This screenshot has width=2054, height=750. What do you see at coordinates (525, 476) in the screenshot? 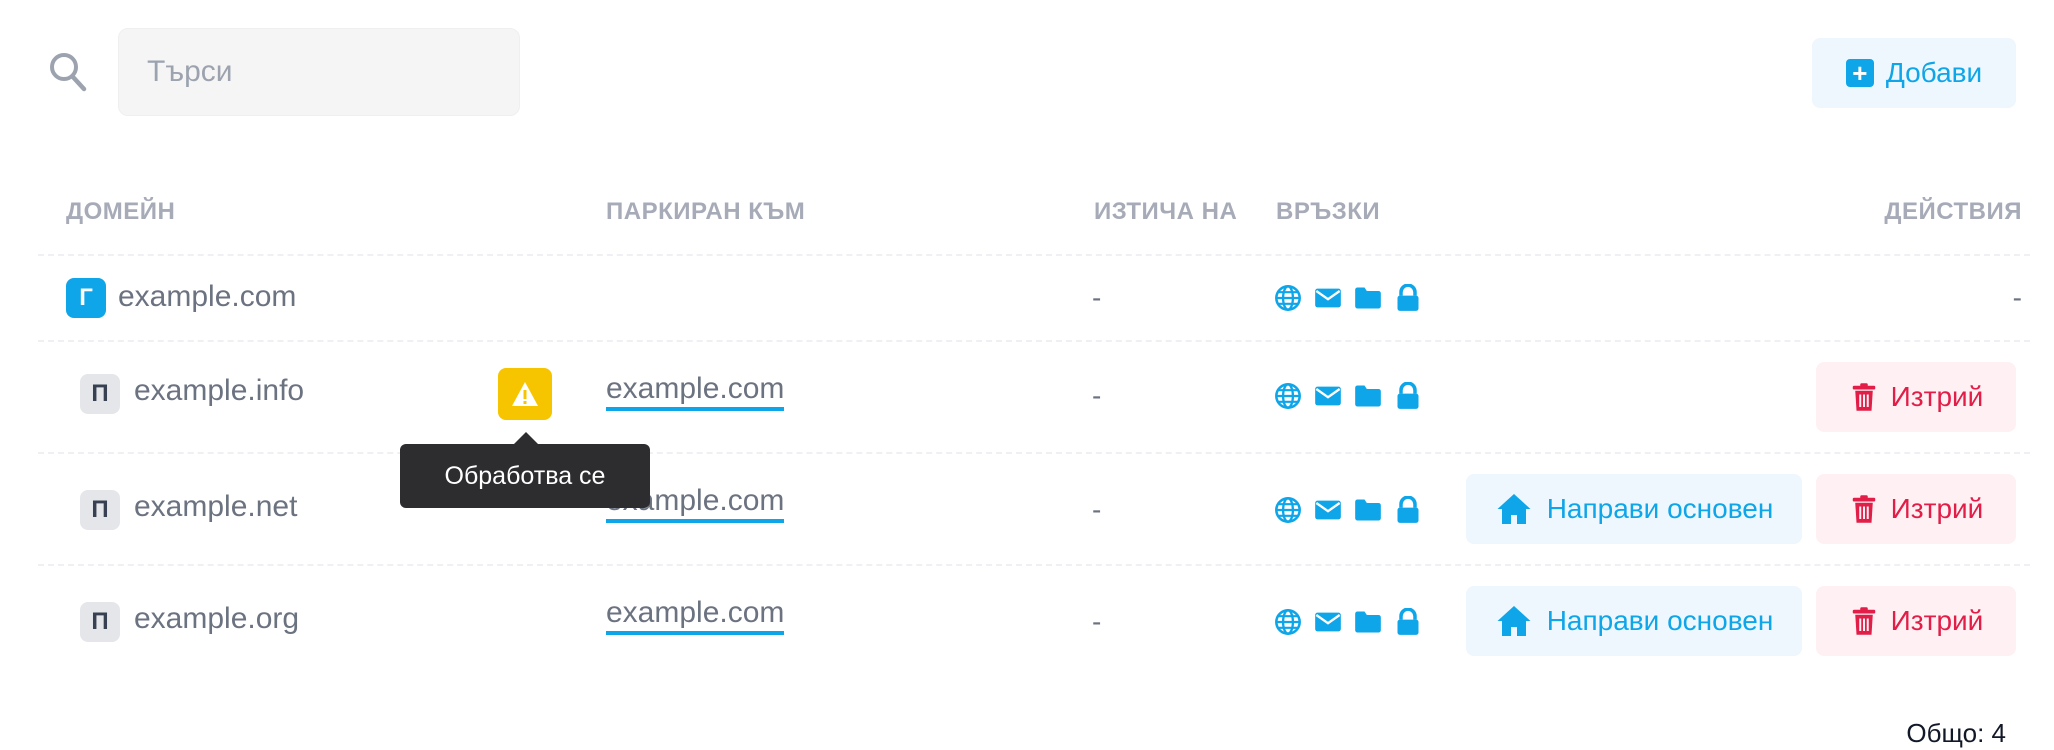
I see `processing-tooltip: Обработва се` at bounding box center [525, 476].